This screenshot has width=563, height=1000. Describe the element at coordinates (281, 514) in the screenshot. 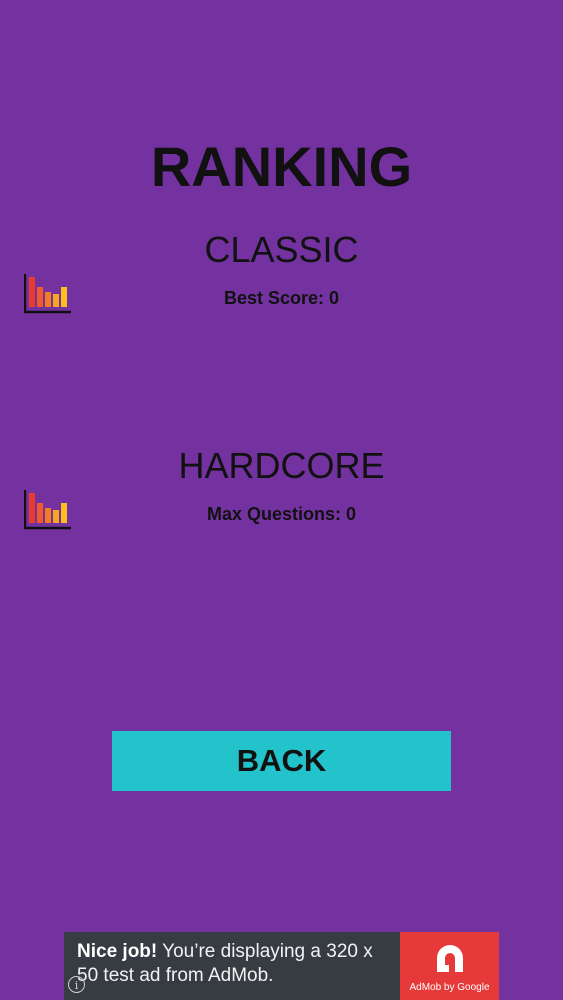

I see `hardcore-max-questions: Max Questions: 0` at that location.